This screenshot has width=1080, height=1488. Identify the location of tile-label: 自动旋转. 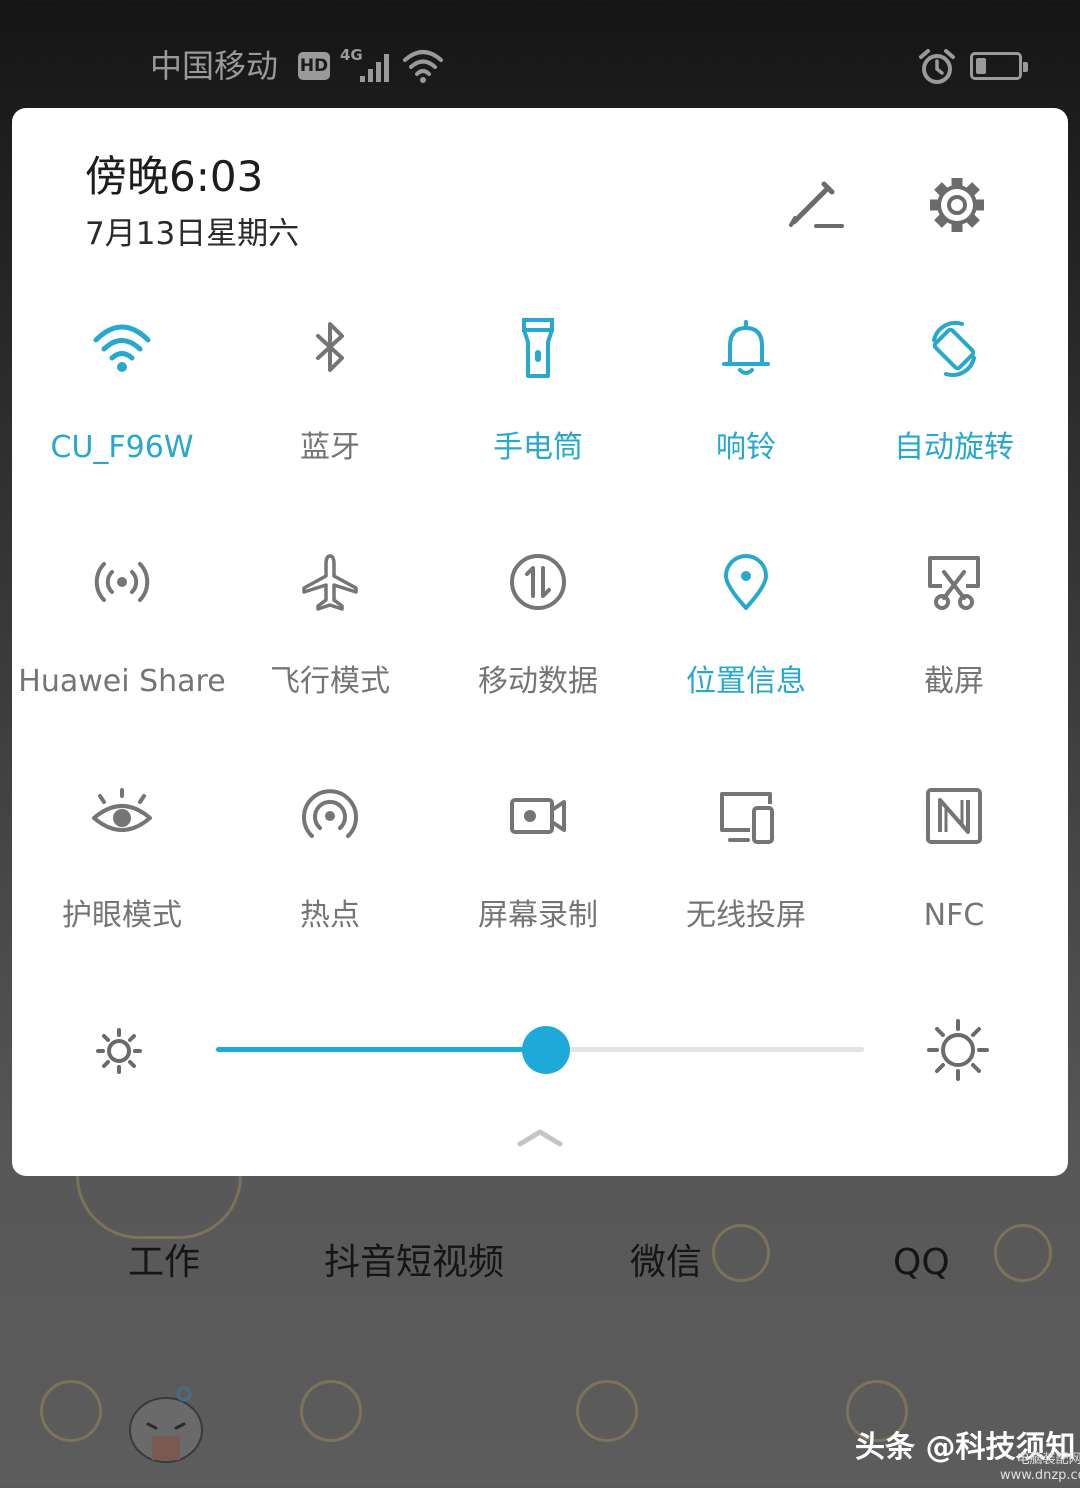
(954, 447).